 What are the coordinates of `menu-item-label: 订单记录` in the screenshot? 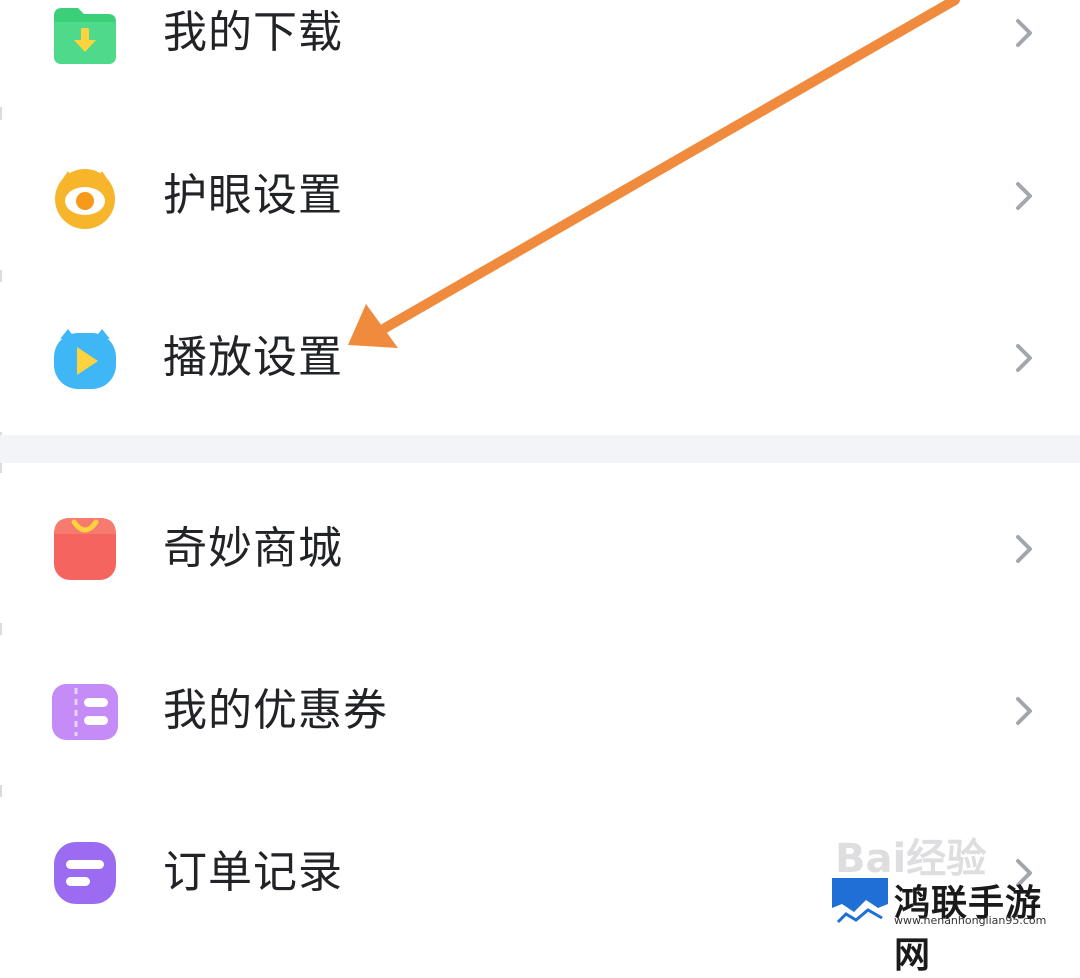 It's located at (253, 872).